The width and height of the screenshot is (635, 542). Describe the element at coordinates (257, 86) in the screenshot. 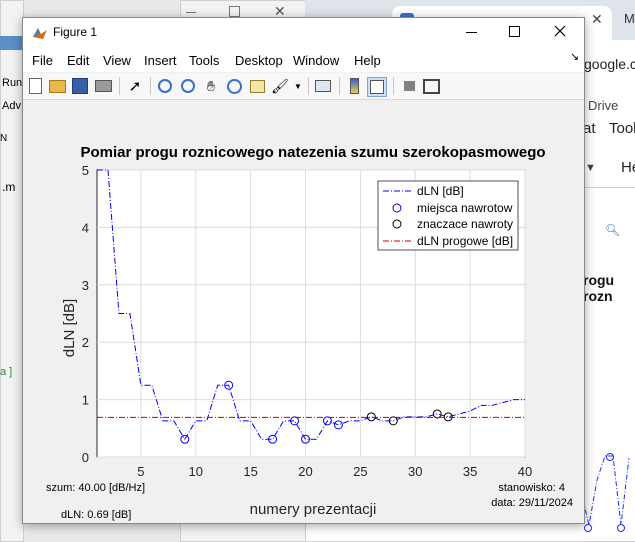

I see `data-cursor-icon` at that location.